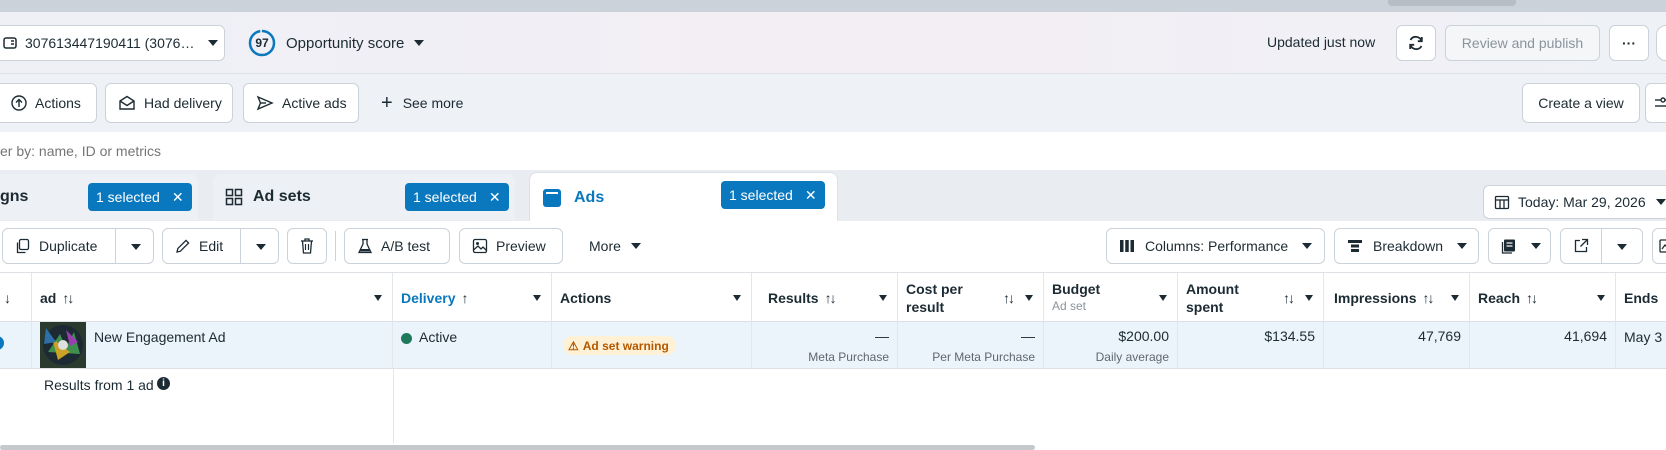 The image size is (1666, 450). What do you see at coordinates (307, 246) in the screenshot?
I see `delete-button` at bounding box center [307, 246].